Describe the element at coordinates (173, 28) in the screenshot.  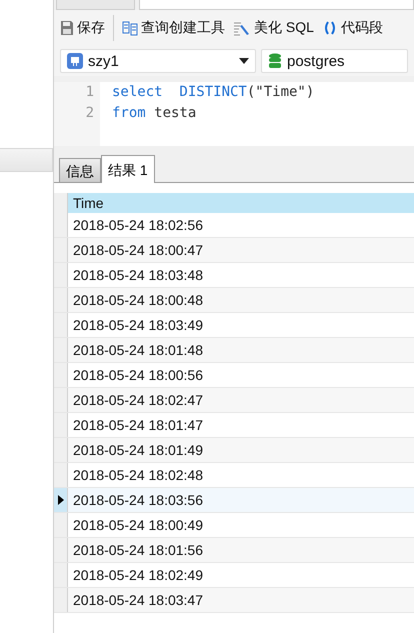
I see `builder-button: 查询创建工具` at that location.